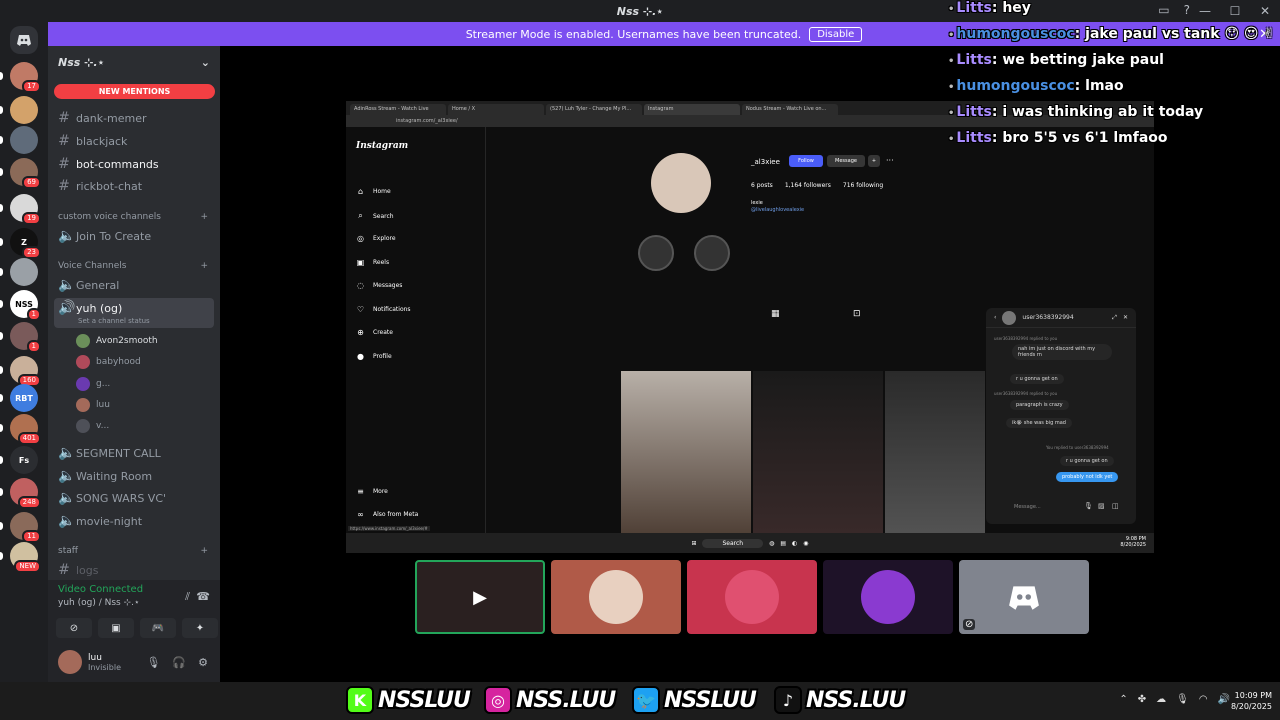 This screenshot has width=1280, height=720. Describe the element at coordinates (134, 164) in the screenshot. I see `channel-bot-commands: # bot-commands` at that location.